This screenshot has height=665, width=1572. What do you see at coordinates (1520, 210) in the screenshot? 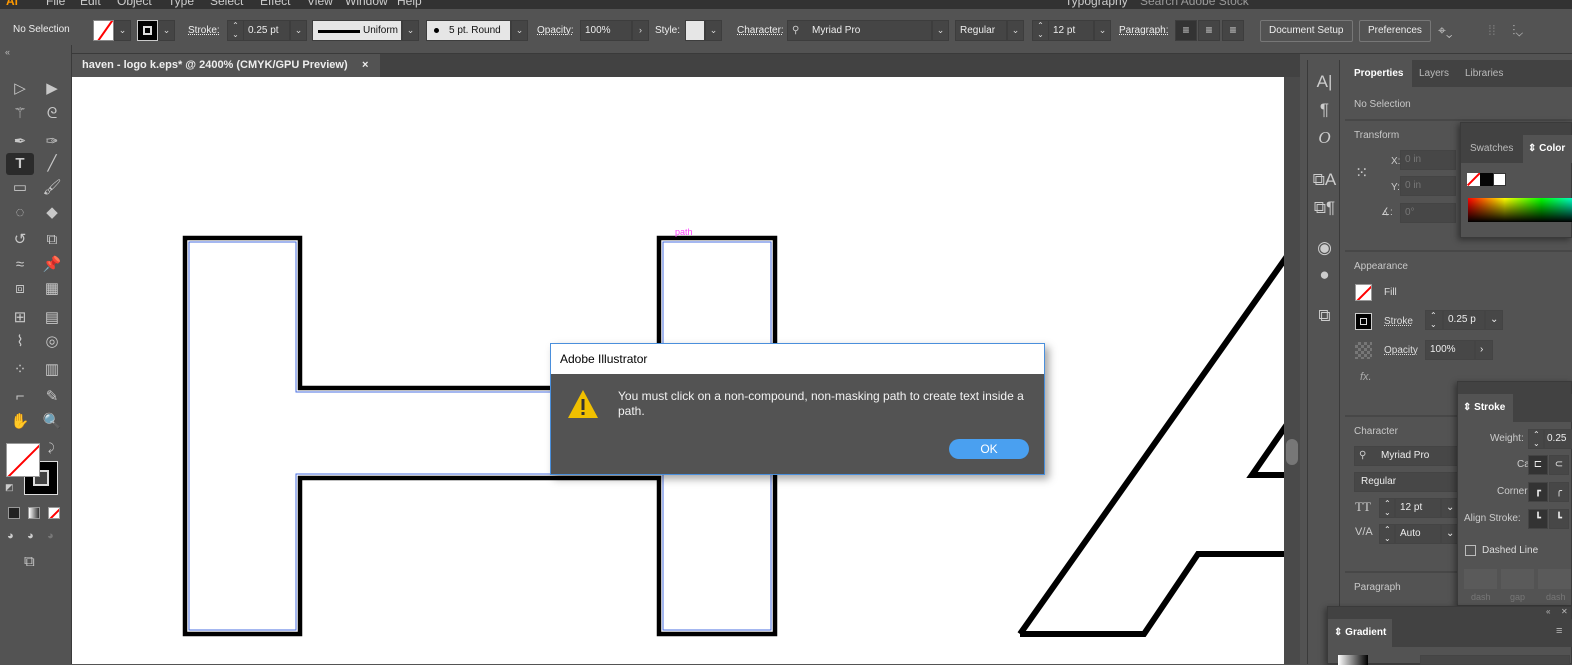
I see `color-spectrum` at bounding box center [1520, 210].